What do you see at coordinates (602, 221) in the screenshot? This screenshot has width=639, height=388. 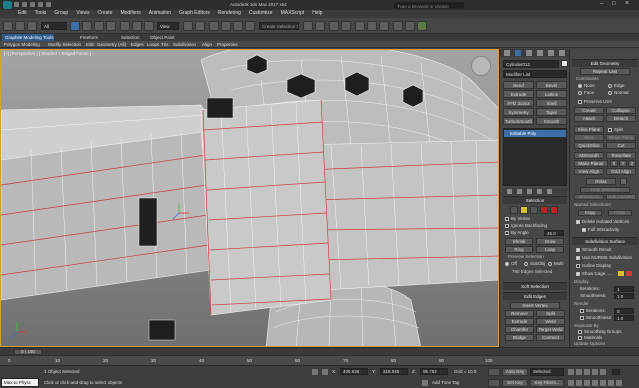 I see `delete-isolated-checkbox: Delete Isolated Vertices` at bounding box center [602, 221].